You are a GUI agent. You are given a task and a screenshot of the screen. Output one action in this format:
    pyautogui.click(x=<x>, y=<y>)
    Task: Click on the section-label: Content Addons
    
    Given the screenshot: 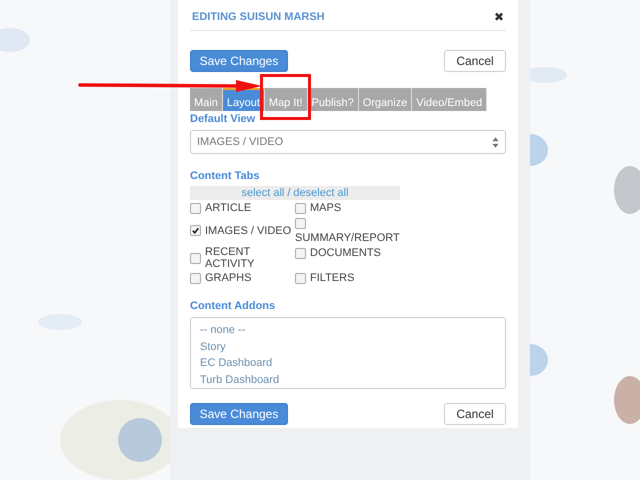 What is the action you would take?
    pyautogui.click(x=233, y=306)
    